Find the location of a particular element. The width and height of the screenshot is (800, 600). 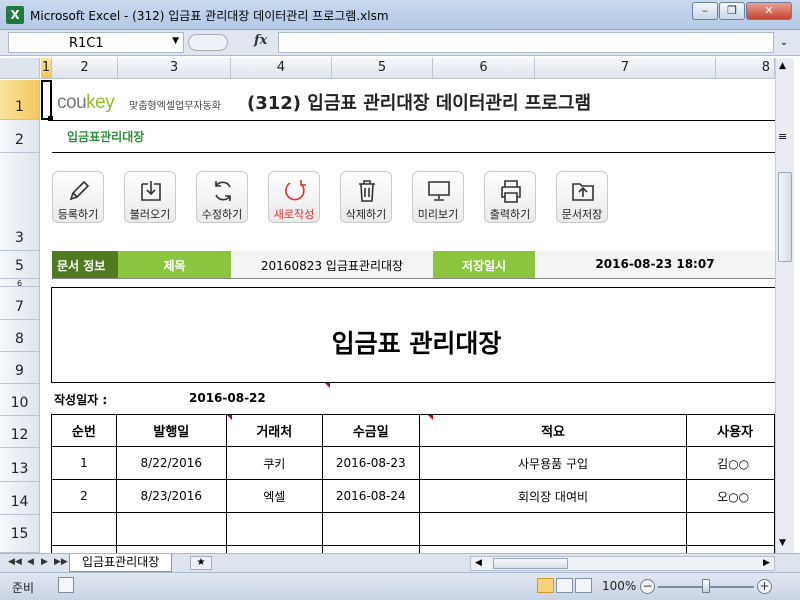

date-value: 2016-08-22 is located at coordinates (227, 398).